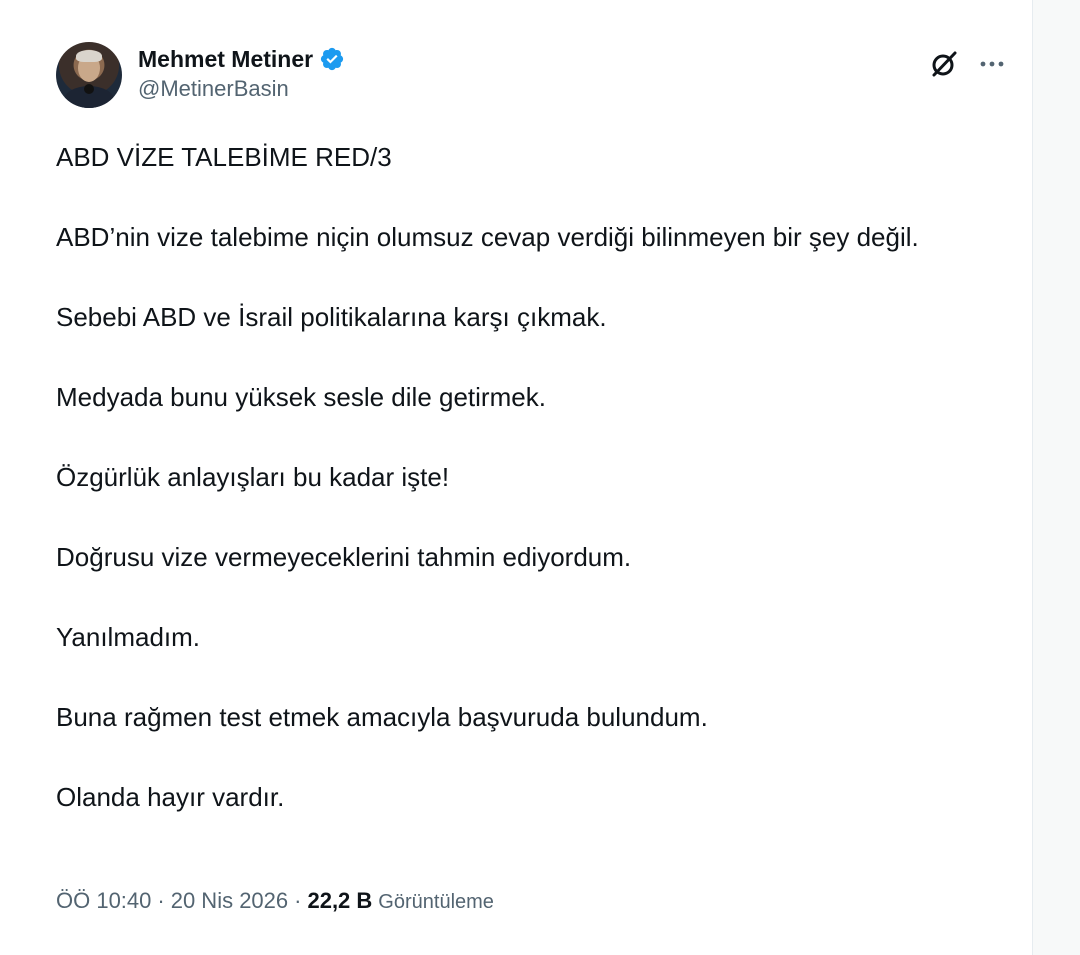 This screenshot has width=1080, height=955. I want to click on tweet-time: ÖÖ 10:40, so click(103, 901).